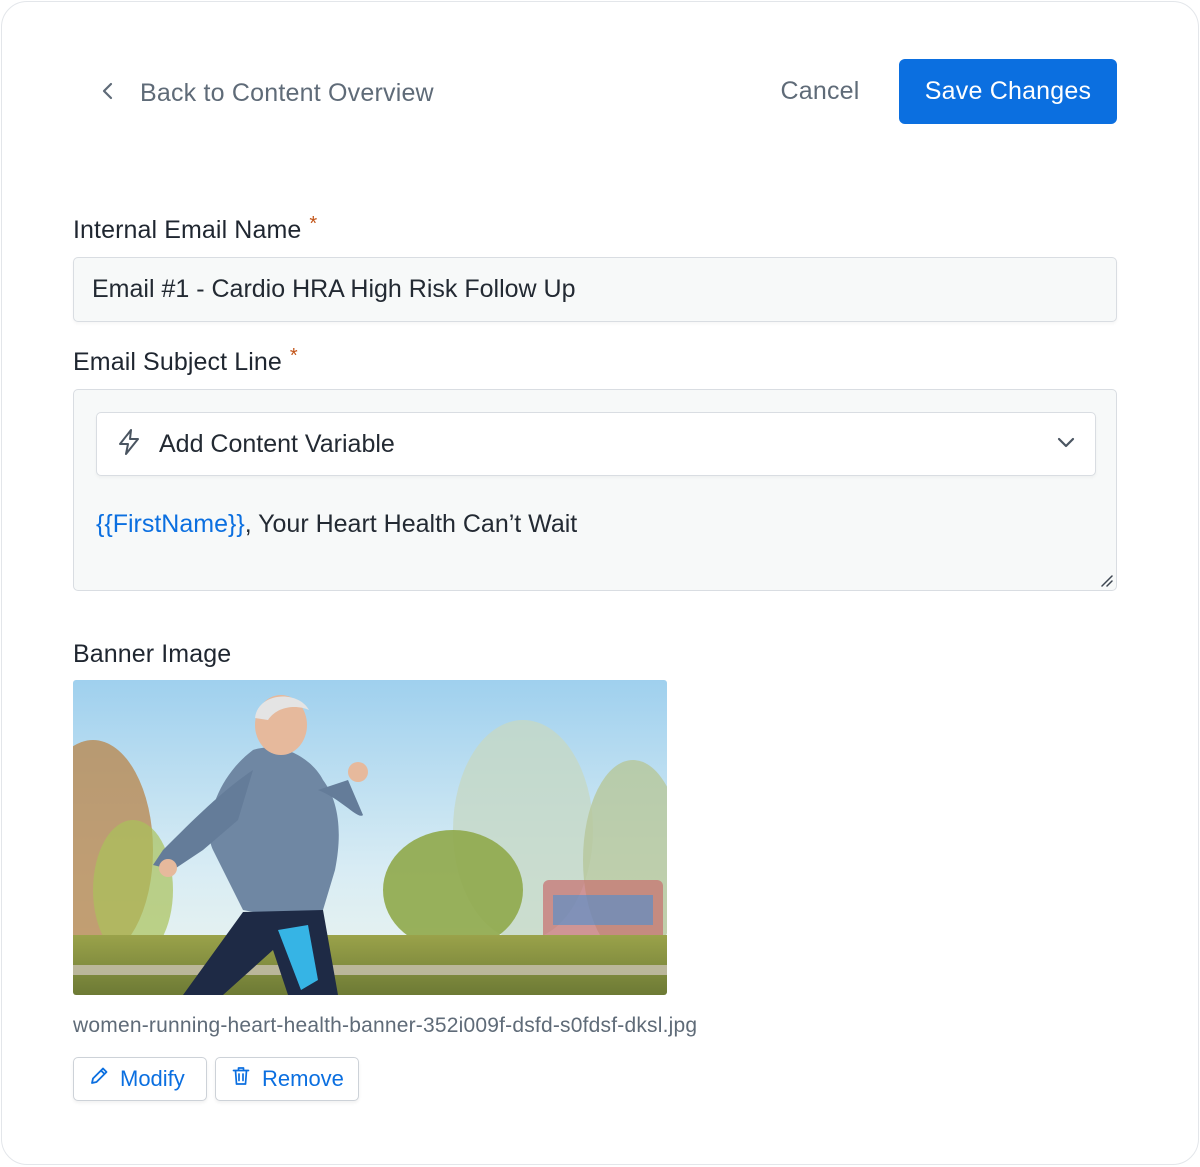 This screenshot has height=1167, width=1200. Describe the element at coordinates (303, 1078) in the screenshot. I see `remove-label: Remove` at that location.